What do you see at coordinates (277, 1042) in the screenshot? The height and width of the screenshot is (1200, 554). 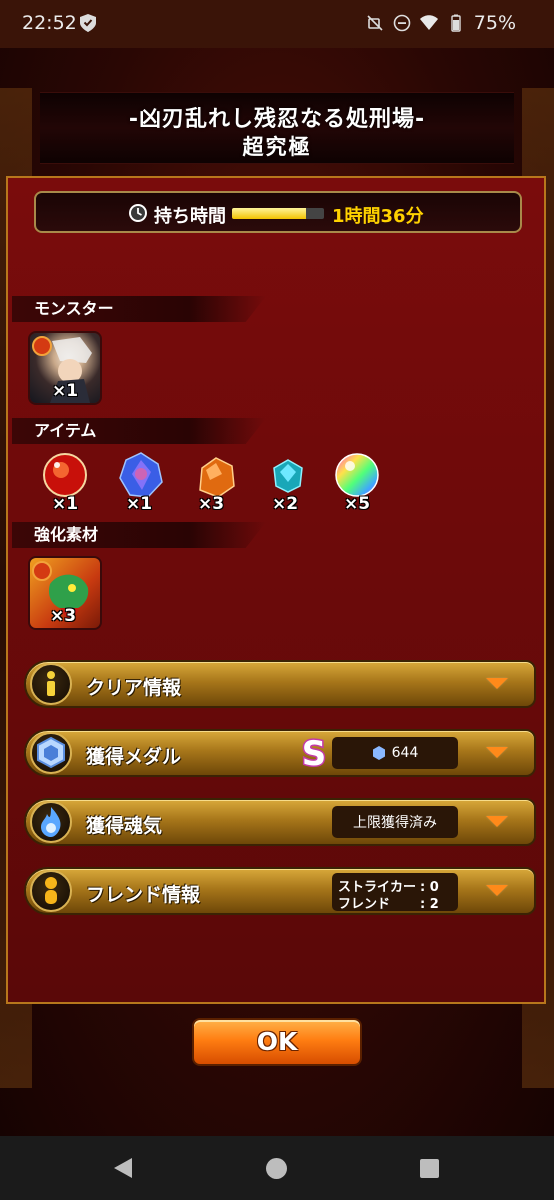 I see `ok-button: OK` at bounding box center [277, 1042].